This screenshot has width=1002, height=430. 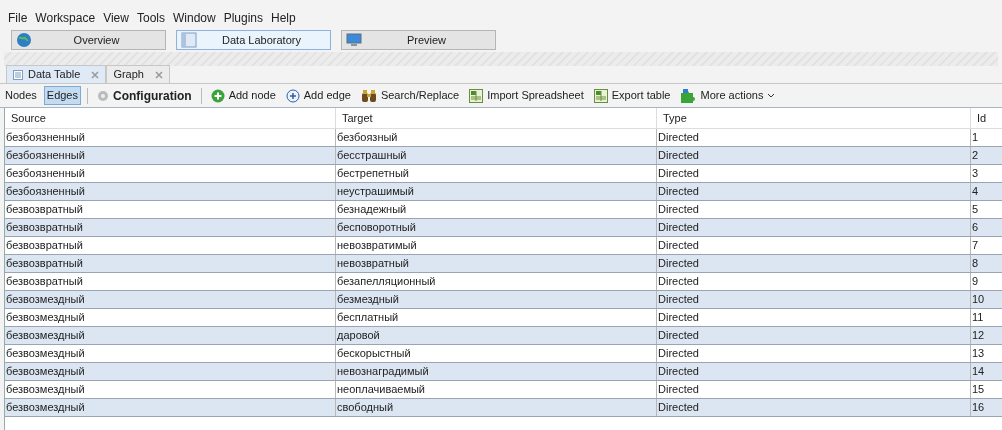 I want to click on table-cell: бестрепетный, so click(x=495, y=173).